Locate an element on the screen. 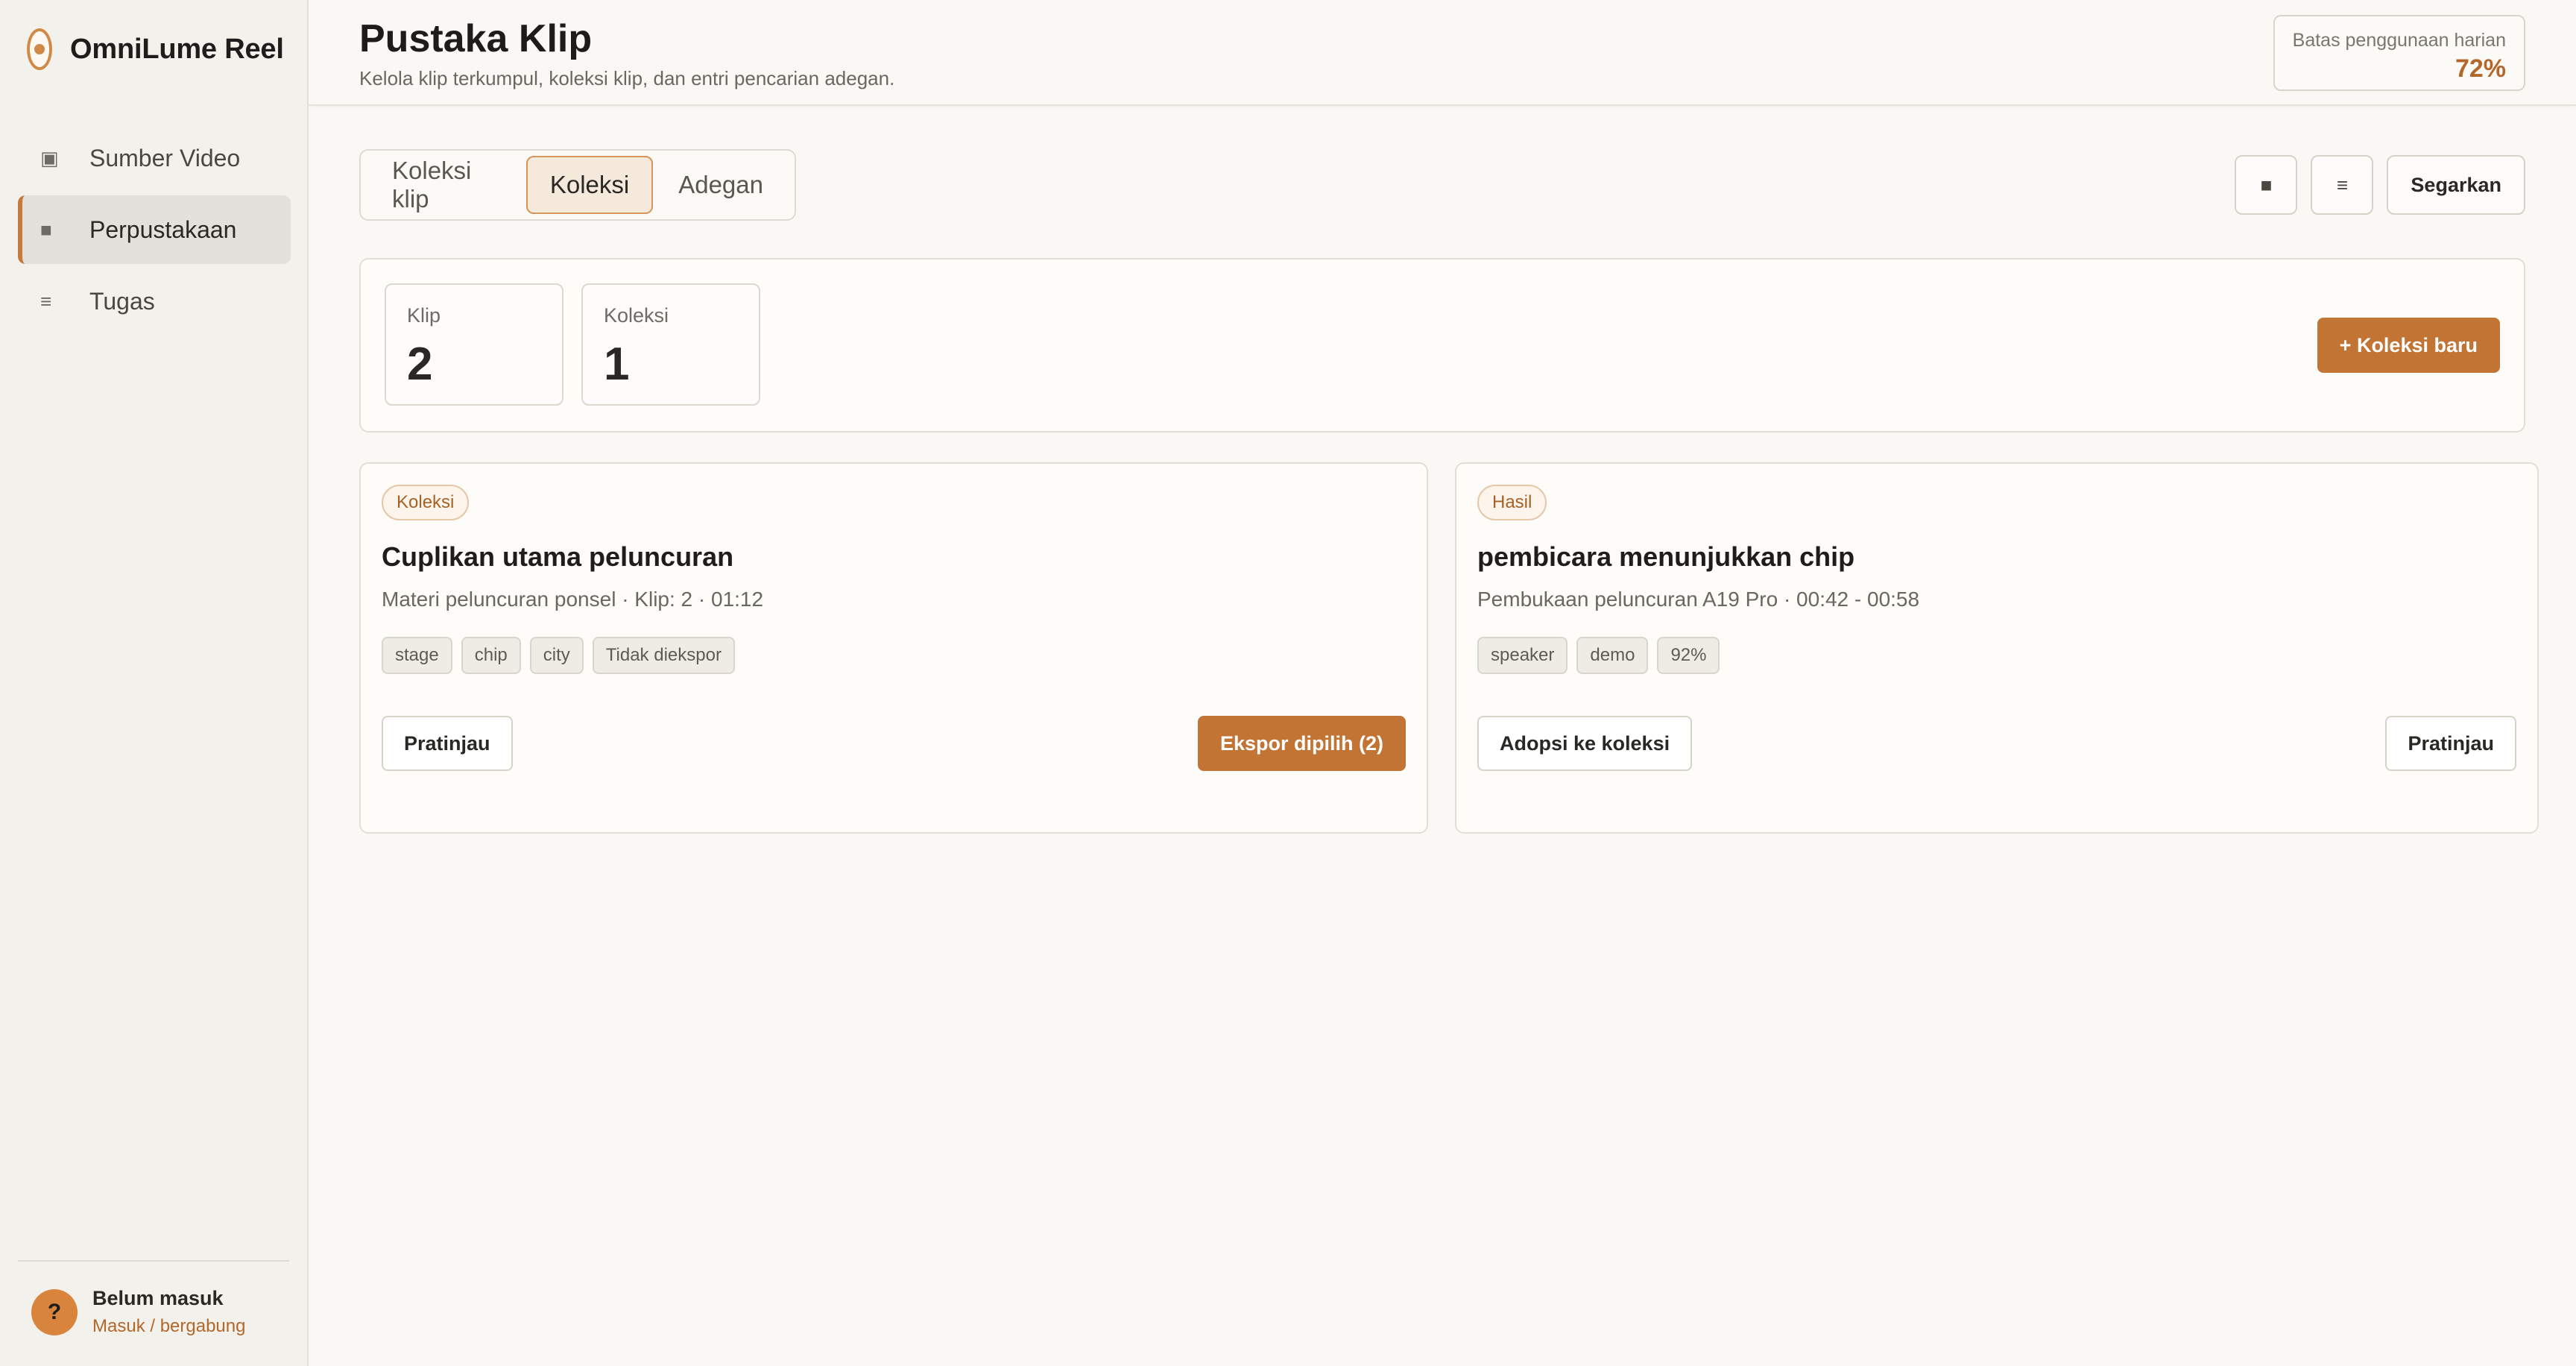 The height and width of the screenshot is (1366, 2576). tag: speaker is located at coordinates (1522, 655).